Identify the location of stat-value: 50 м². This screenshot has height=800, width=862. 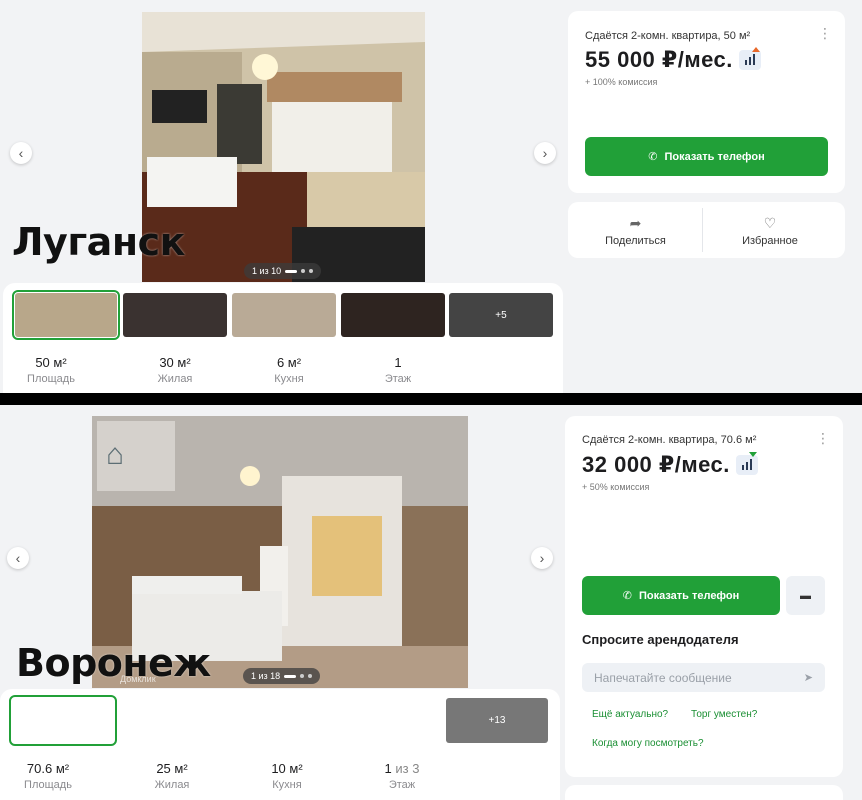
(51, 362).